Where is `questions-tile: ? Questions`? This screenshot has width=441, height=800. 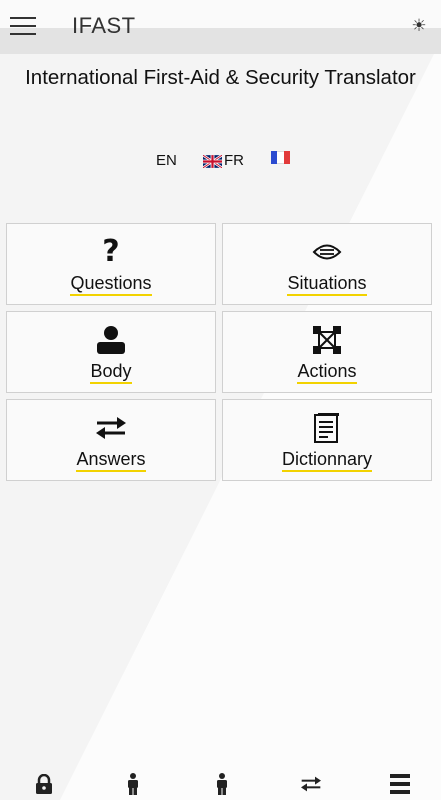 questions-tile: ? Questions is located at coordinates (111, 264).